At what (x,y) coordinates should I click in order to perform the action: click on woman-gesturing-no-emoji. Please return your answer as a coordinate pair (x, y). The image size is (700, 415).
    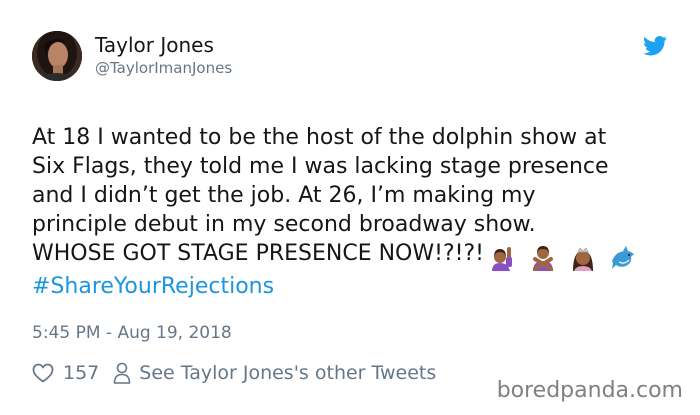
    Looking at the image, I should click on (542, 258).